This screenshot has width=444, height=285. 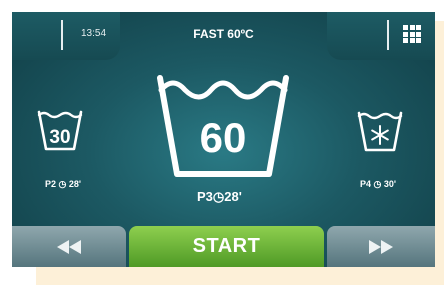 I want to click on tub-value-30: 30, so click(x=59, y=137).